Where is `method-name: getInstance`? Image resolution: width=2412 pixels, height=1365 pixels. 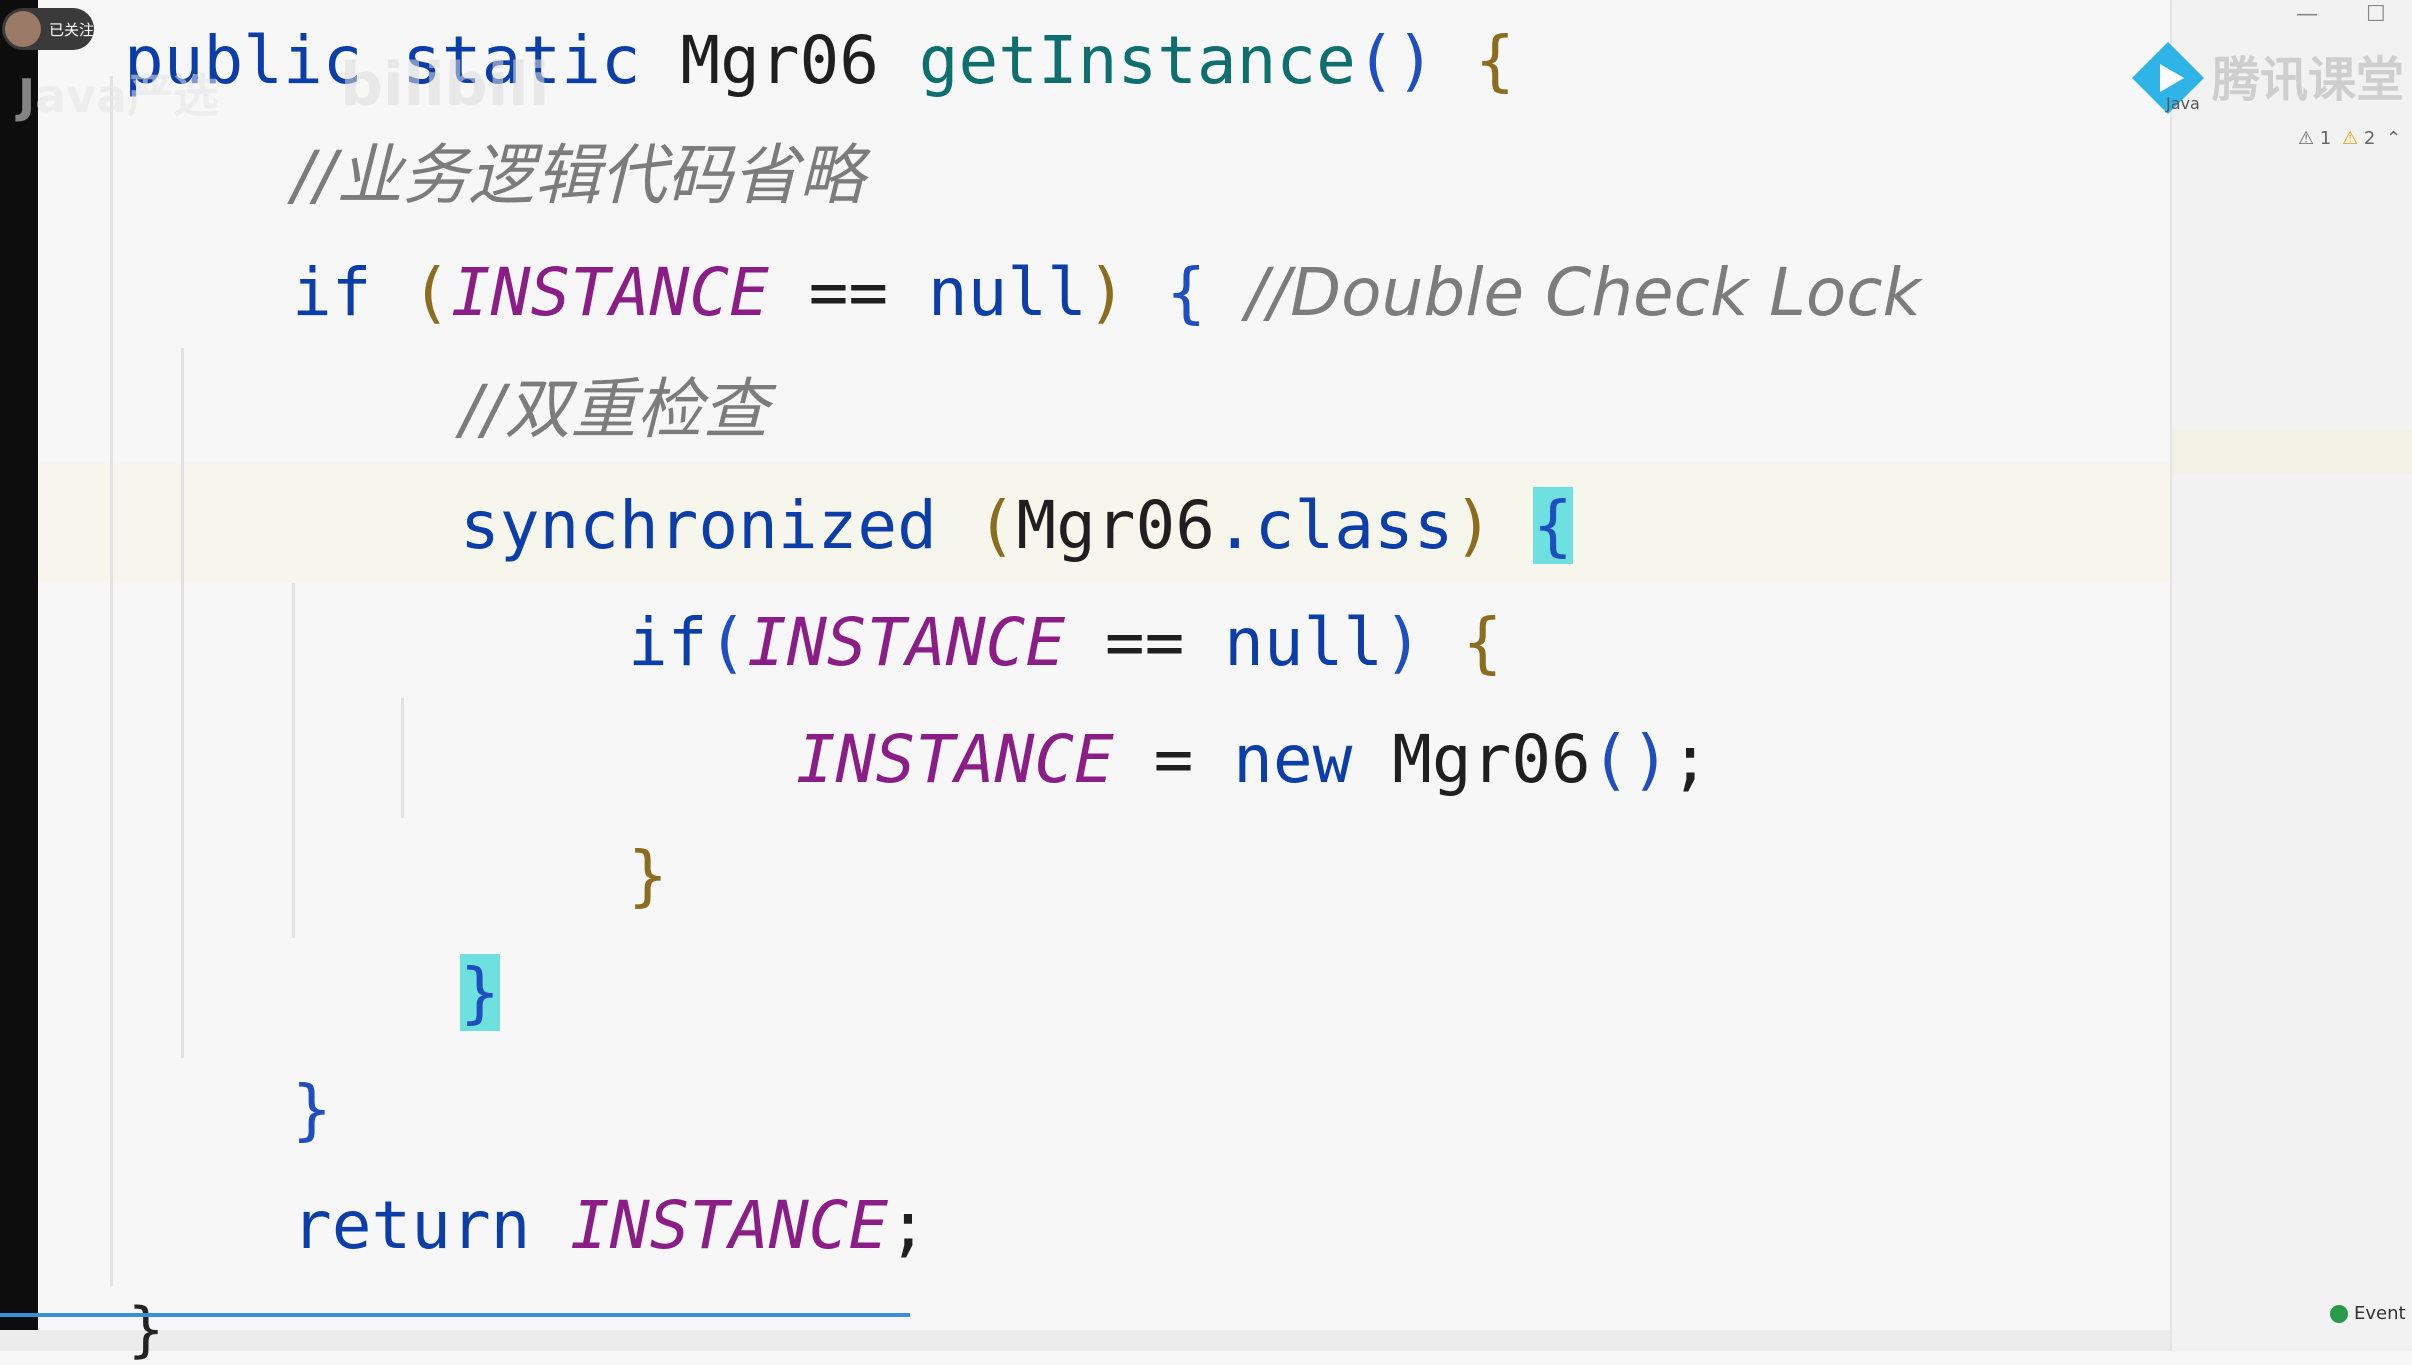 method-name: getInstance is located at coordinates (1137, 60).